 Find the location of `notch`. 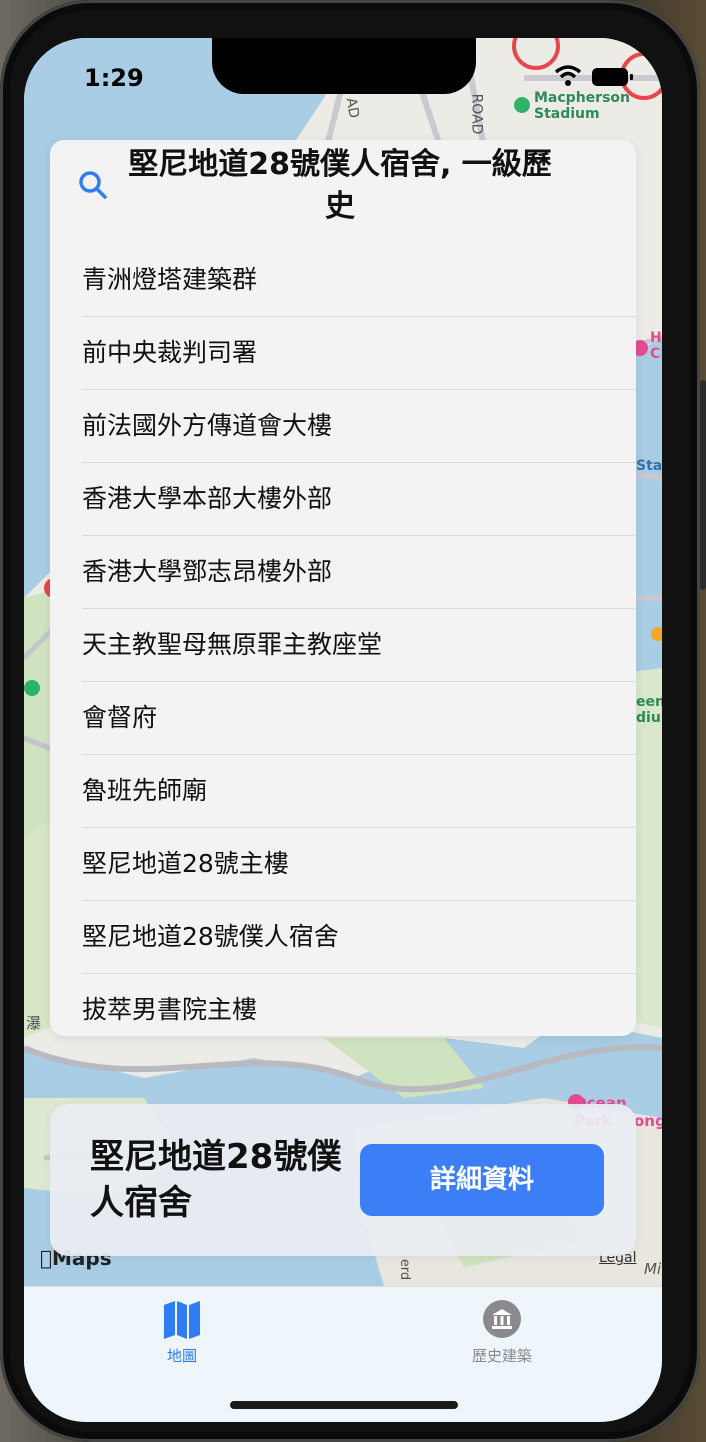

notch is located at coordinates (344, 66).